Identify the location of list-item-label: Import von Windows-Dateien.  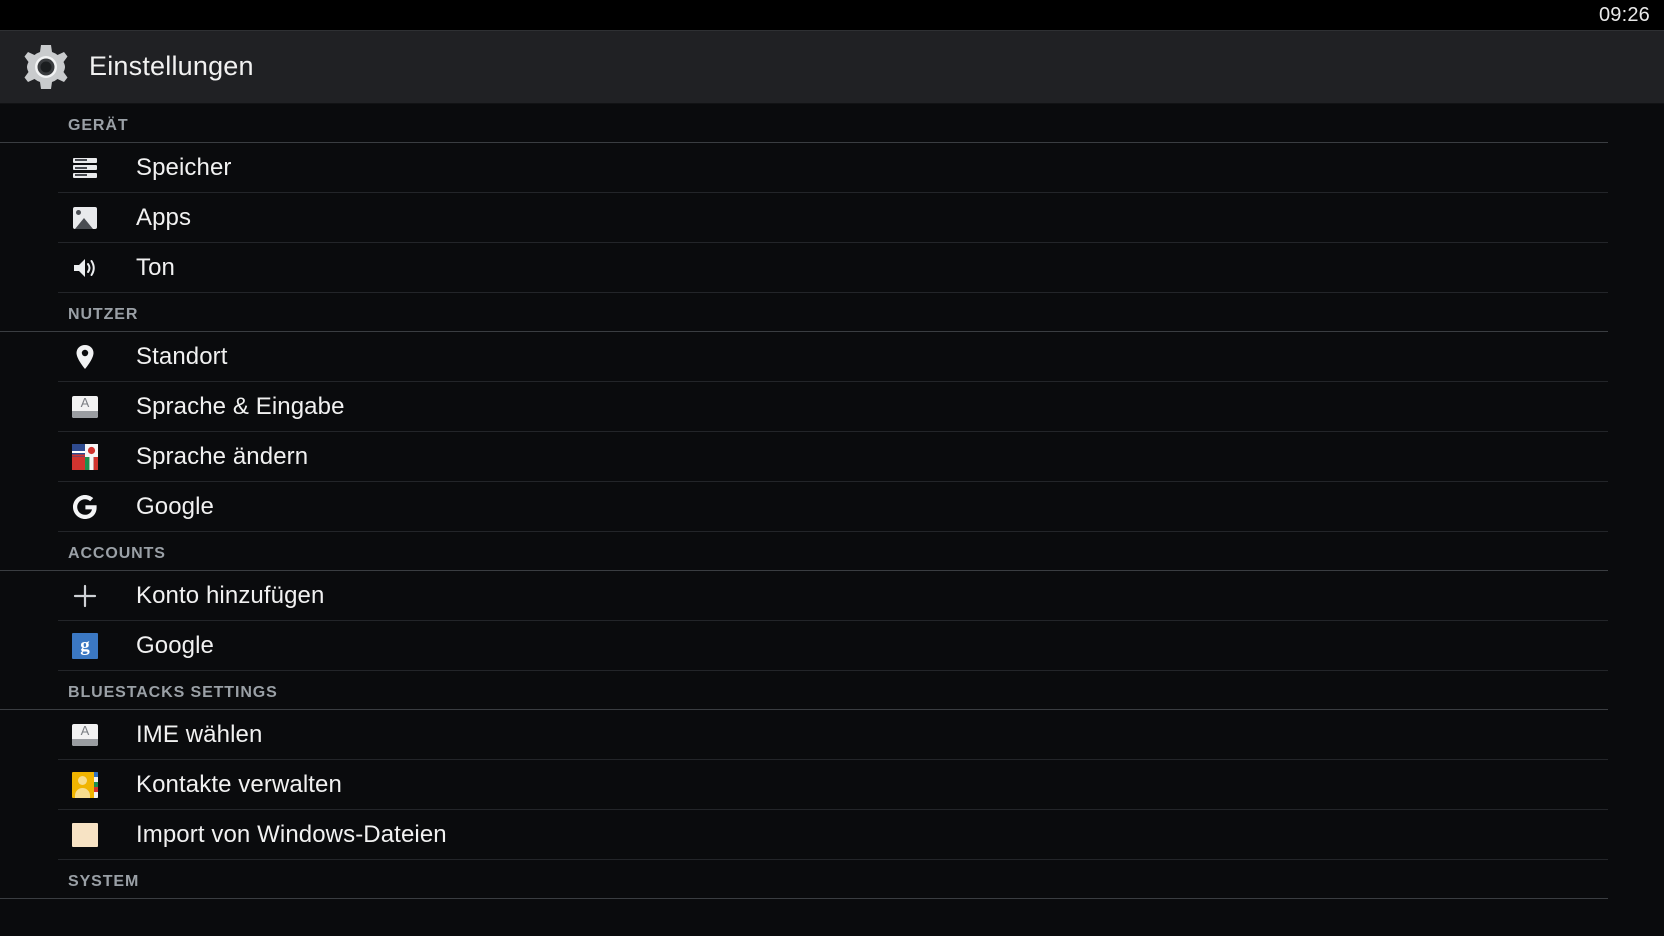
(291, 834).